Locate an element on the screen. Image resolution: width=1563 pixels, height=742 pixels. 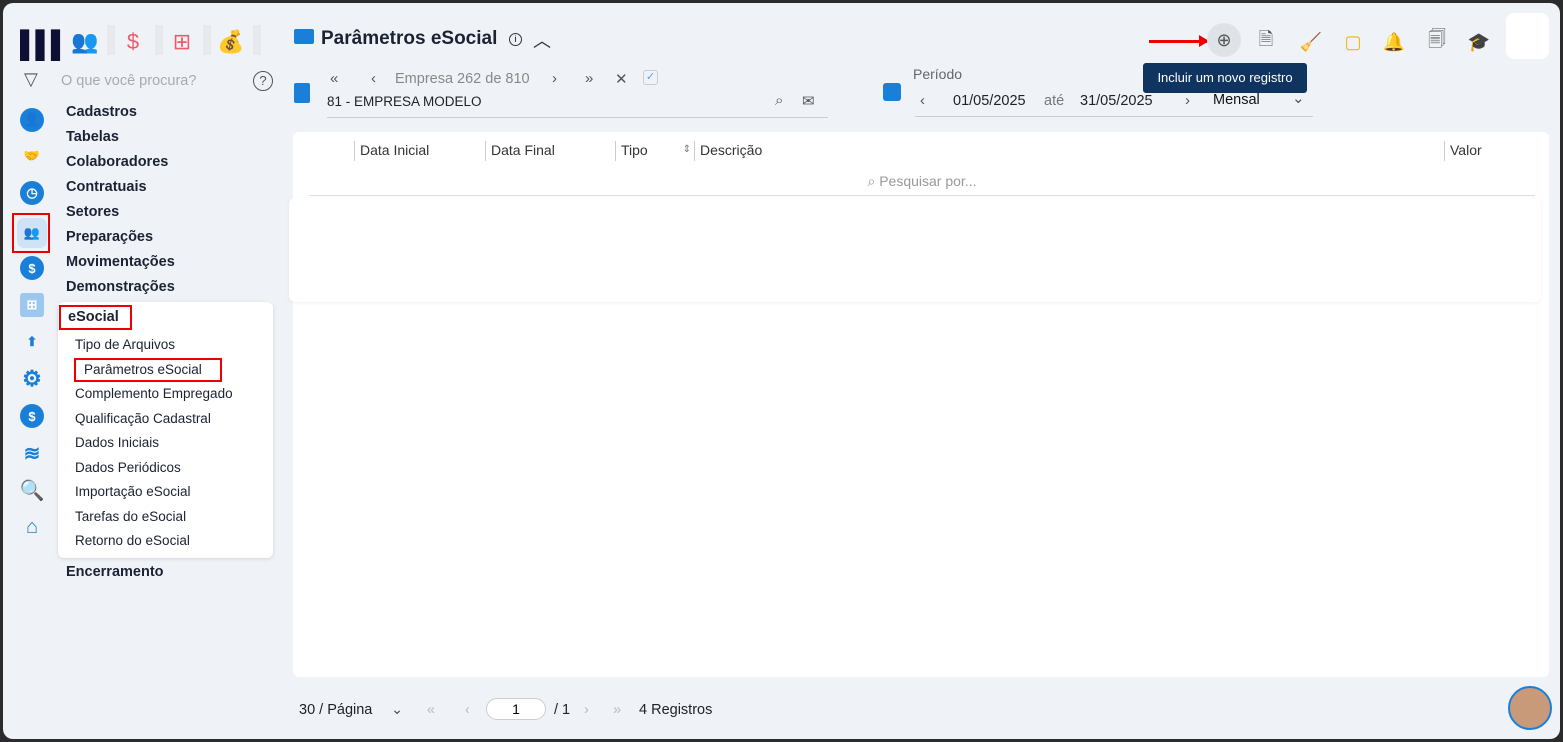
add-record-button: ⊕ is located at coordinates (1224, 40).